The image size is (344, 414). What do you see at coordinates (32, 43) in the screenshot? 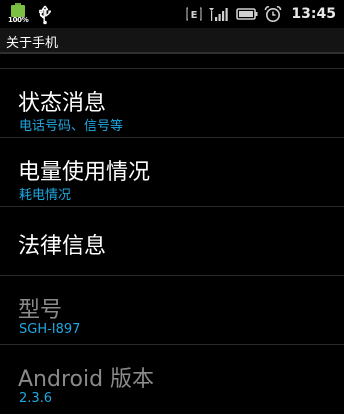
I see `page-title: 关于手机` at bounding box center [32, 43].